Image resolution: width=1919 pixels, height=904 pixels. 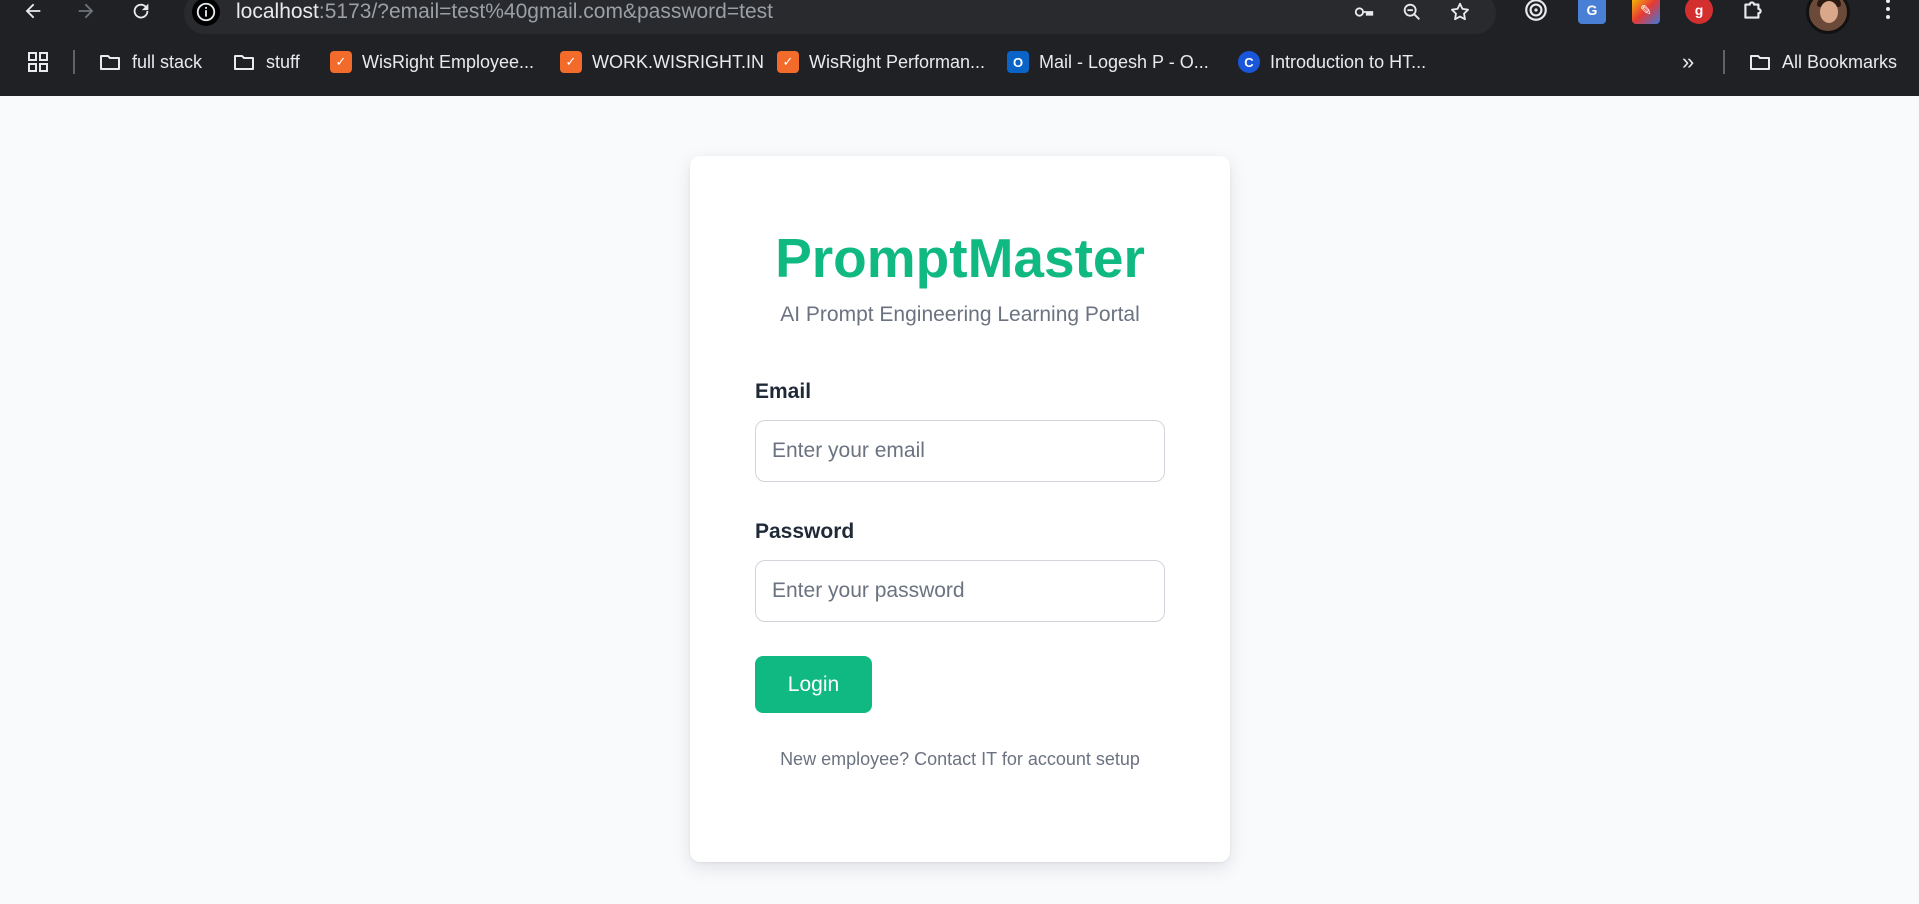 I want to click on bookmark-work-wisright: ✓ WORK.WISRIGHT.IN, so click(x=662, y=62).